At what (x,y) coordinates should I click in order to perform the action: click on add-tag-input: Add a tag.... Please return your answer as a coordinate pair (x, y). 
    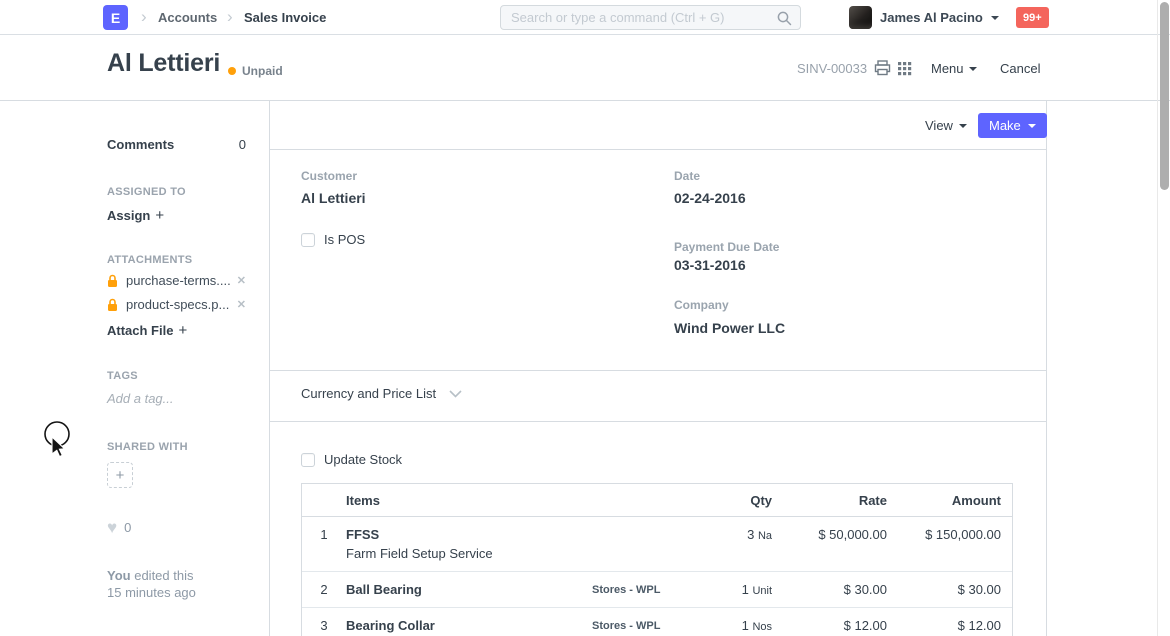
    Looking at the image, I should click on (176, 398).